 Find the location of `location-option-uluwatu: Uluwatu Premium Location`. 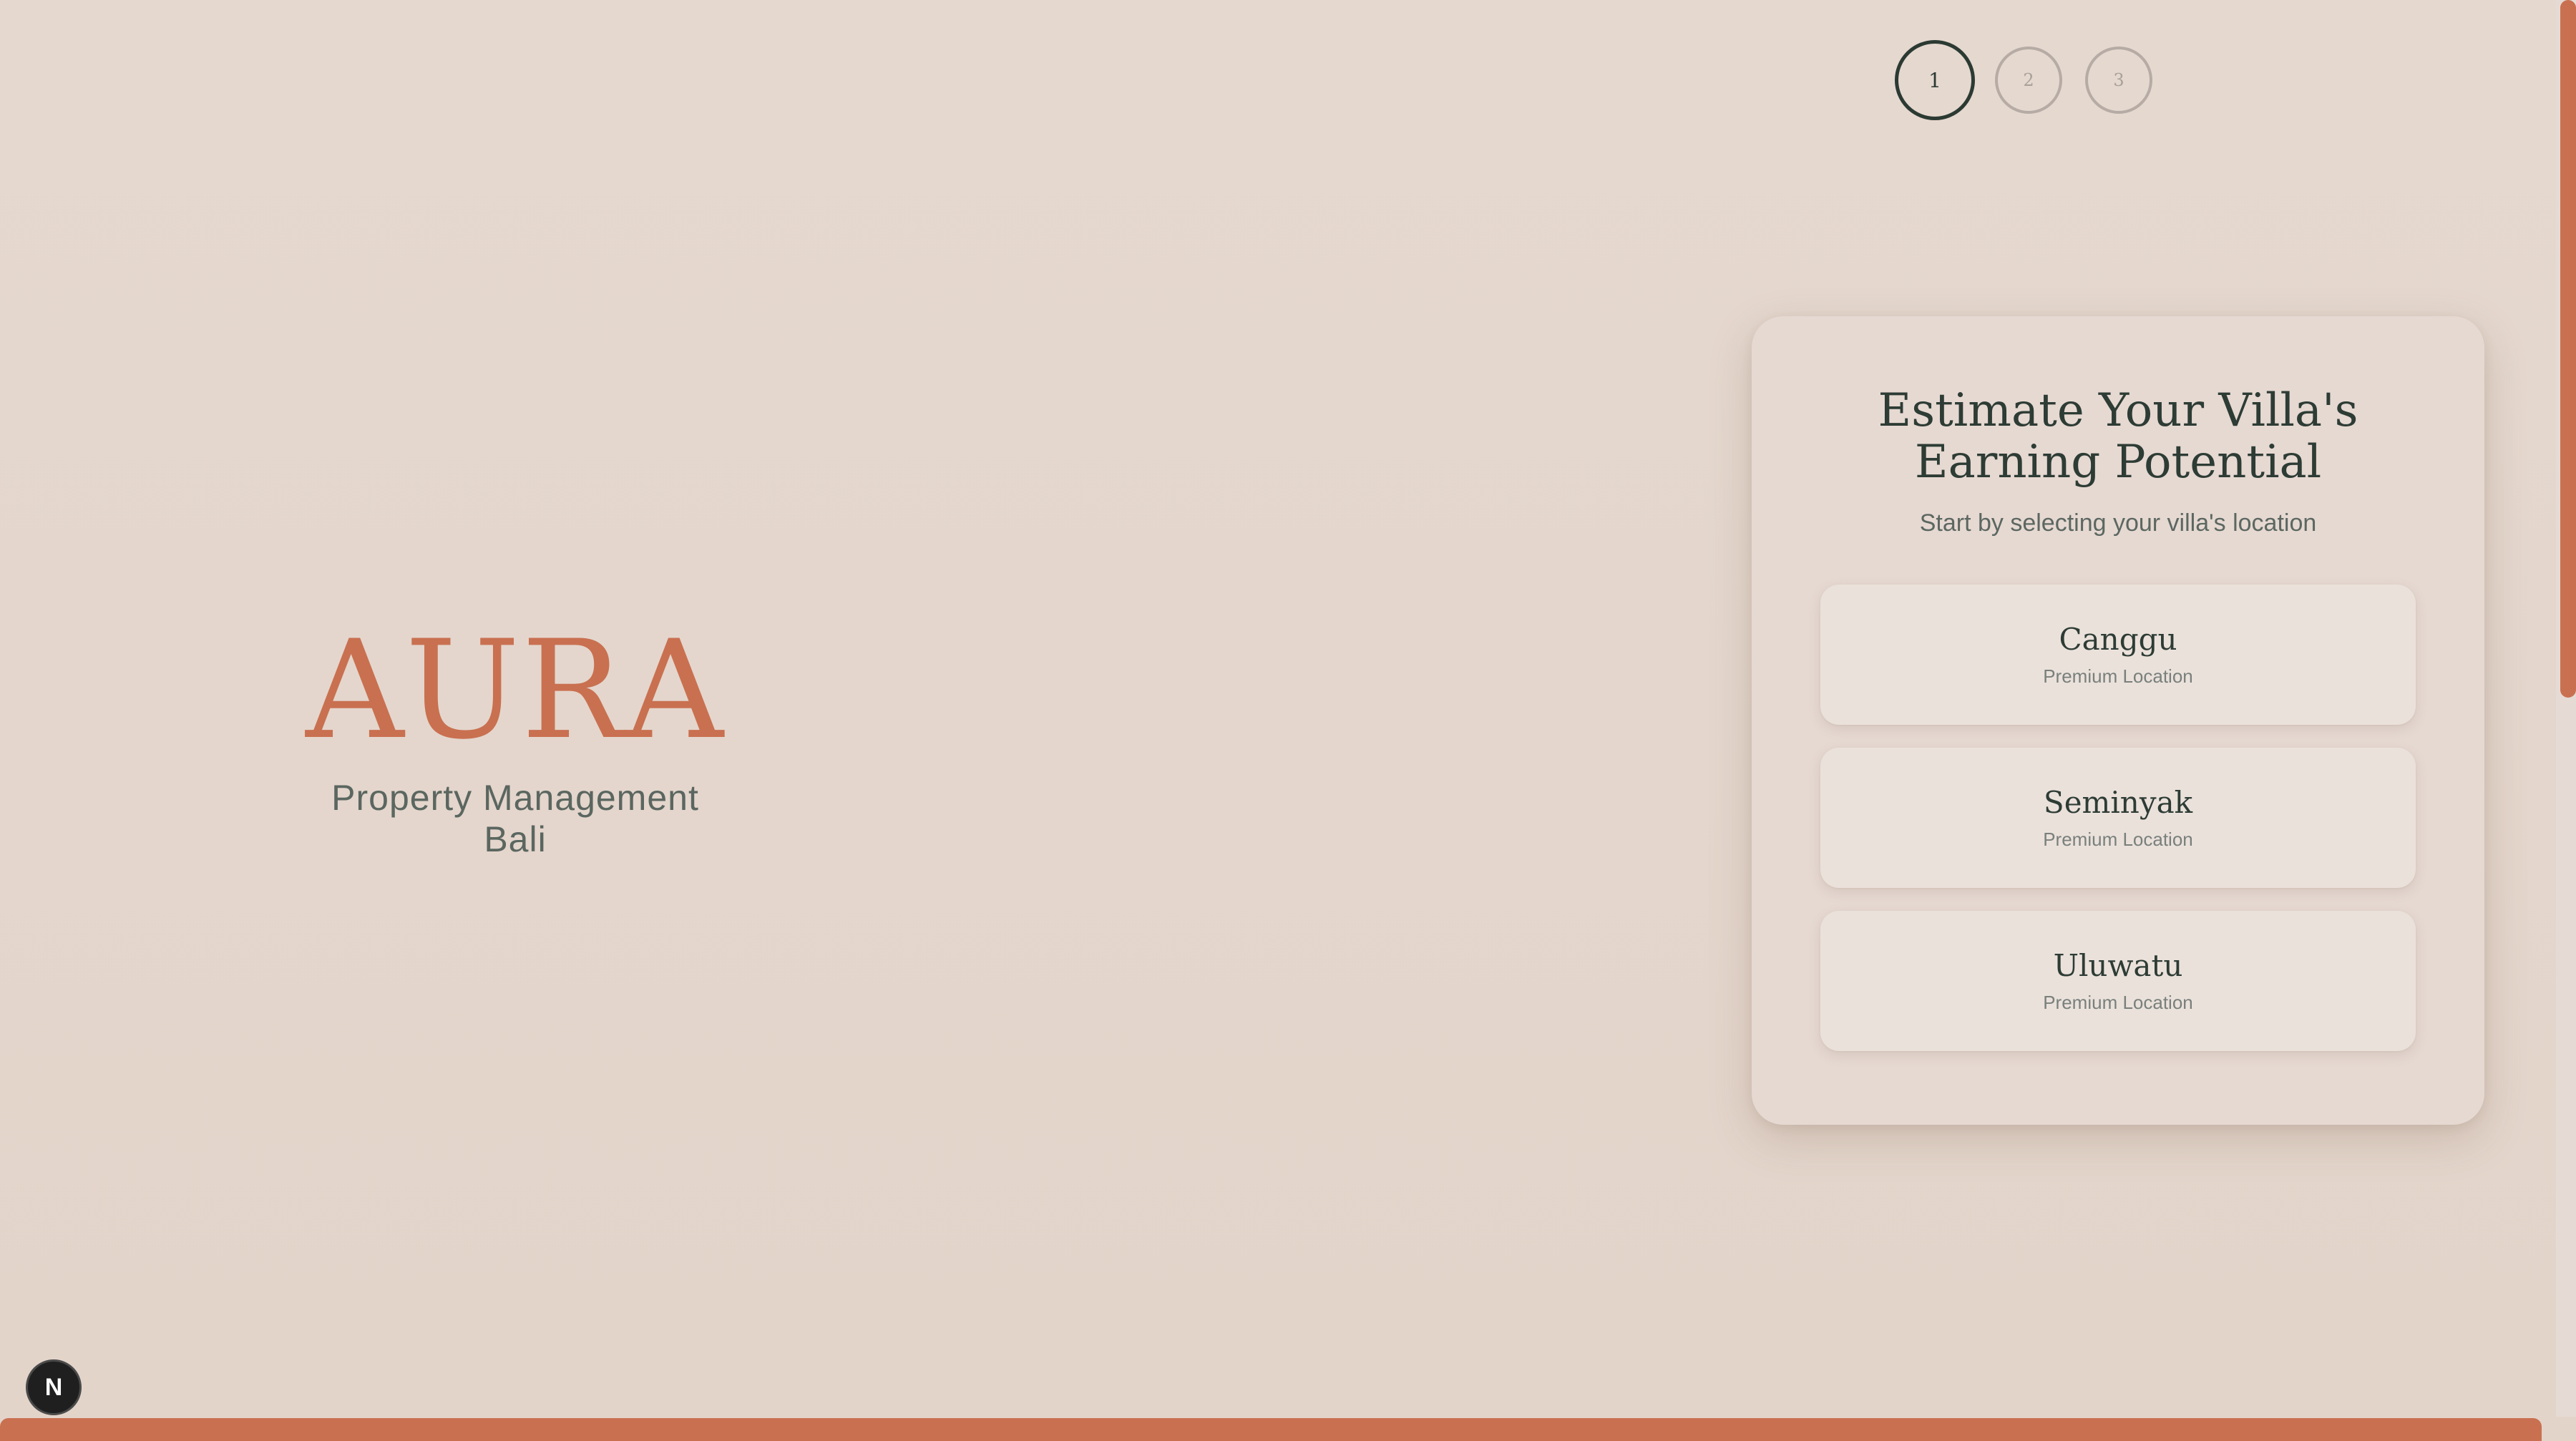

location-option-uluwatu: Uluwatu Premium Location is located at coordinates (2118, 981).